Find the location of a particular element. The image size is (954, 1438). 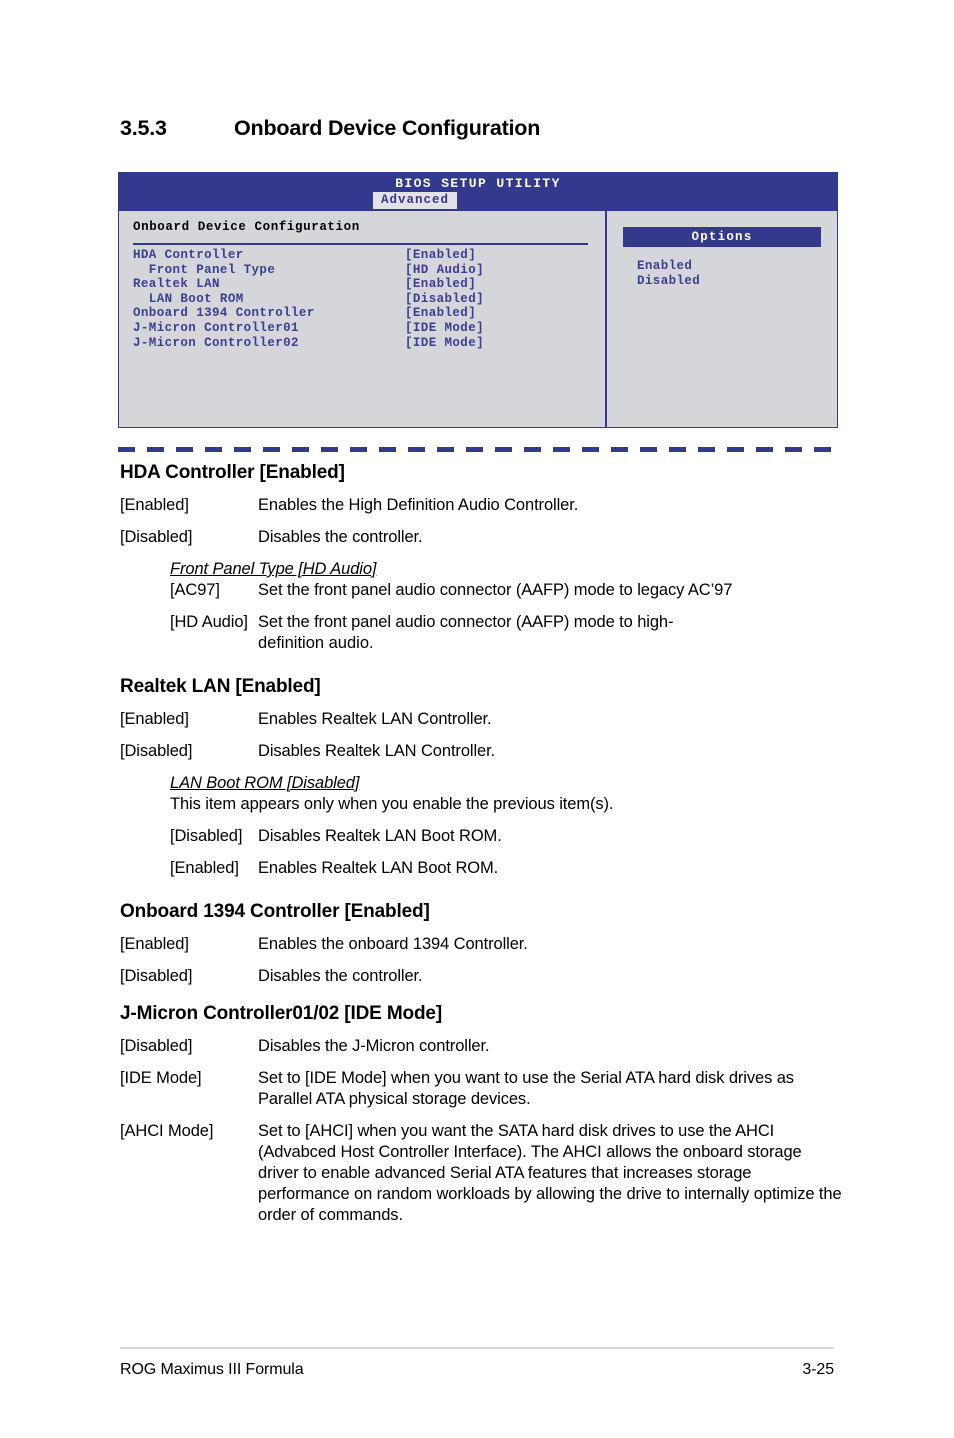

description: Enables Realtek LAN Controller. is located at coordinates (375, 719).